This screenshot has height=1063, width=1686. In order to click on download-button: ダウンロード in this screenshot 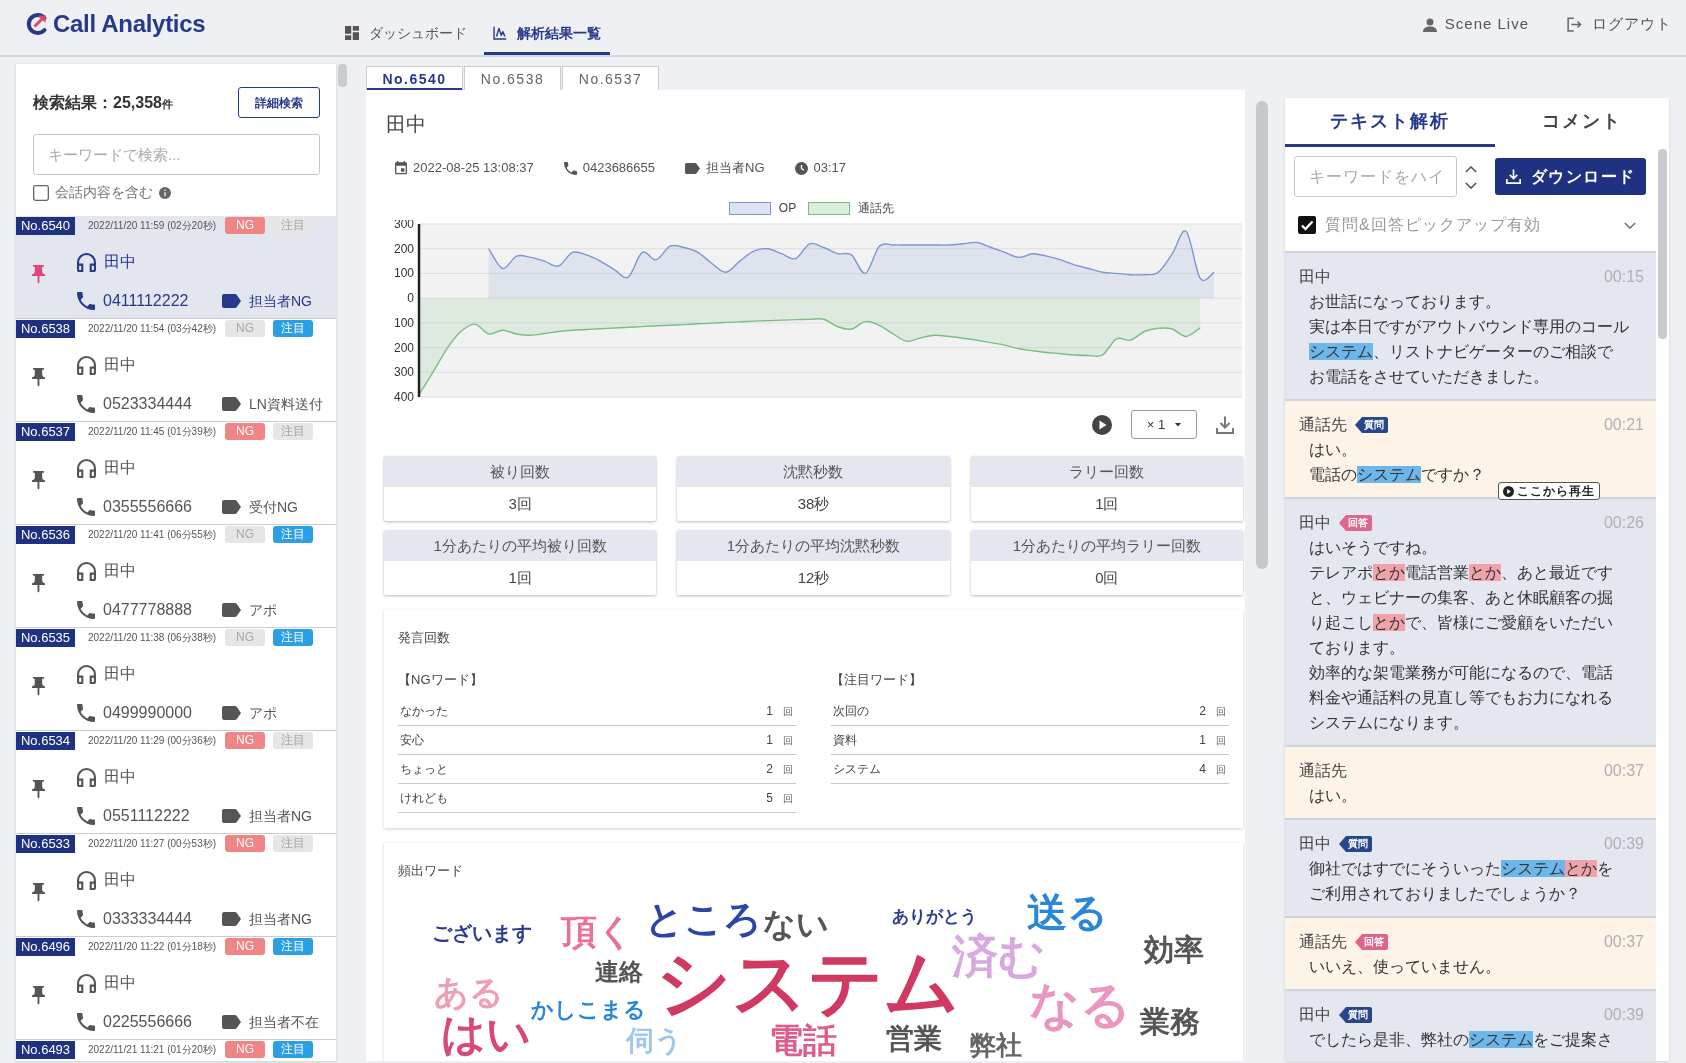, I will do `click(1570, 176)`.